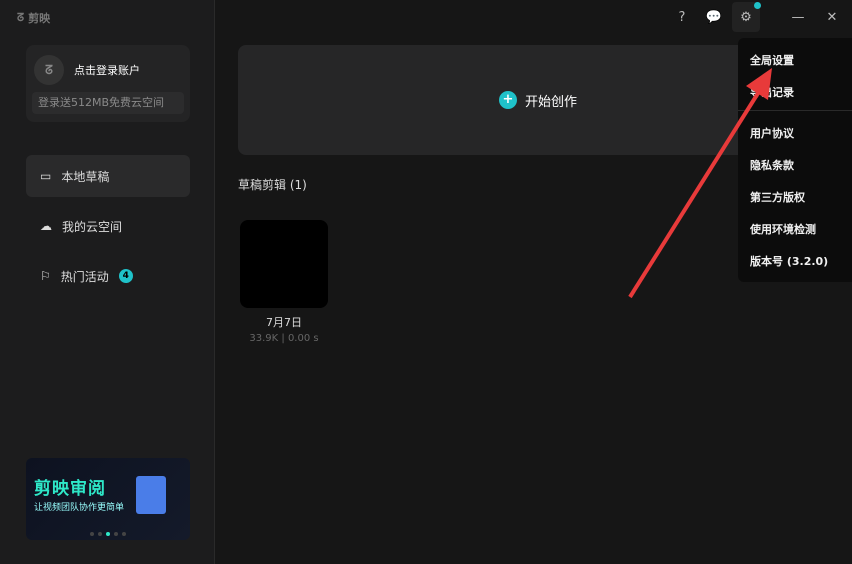  What do you see at coordinates (284, 322) in the screenshot?
I see `draft-name: 7月7日` at bounding box center [284, 322].